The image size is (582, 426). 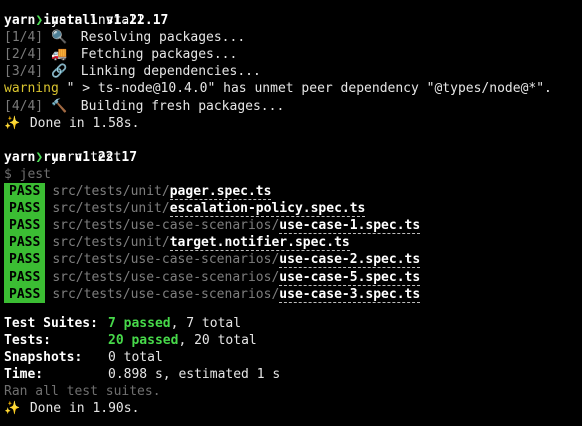 I want to click on summary-label: Time:, so click(x=24, y=374).